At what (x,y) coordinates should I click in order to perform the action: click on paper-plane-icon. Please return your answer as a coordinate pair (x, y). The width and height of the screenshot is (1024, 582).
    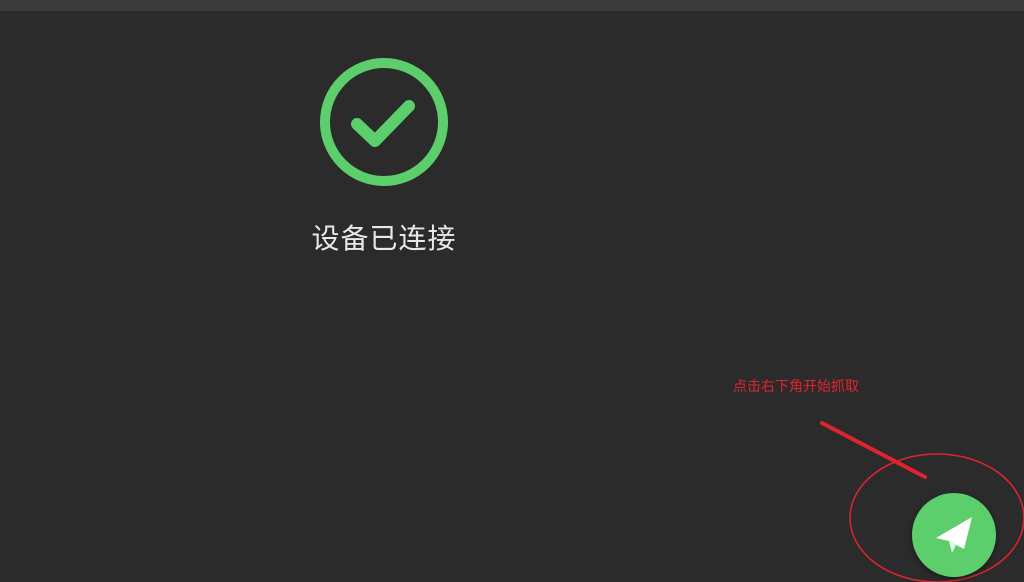
    Looking at the image, I should click on (954, 535).